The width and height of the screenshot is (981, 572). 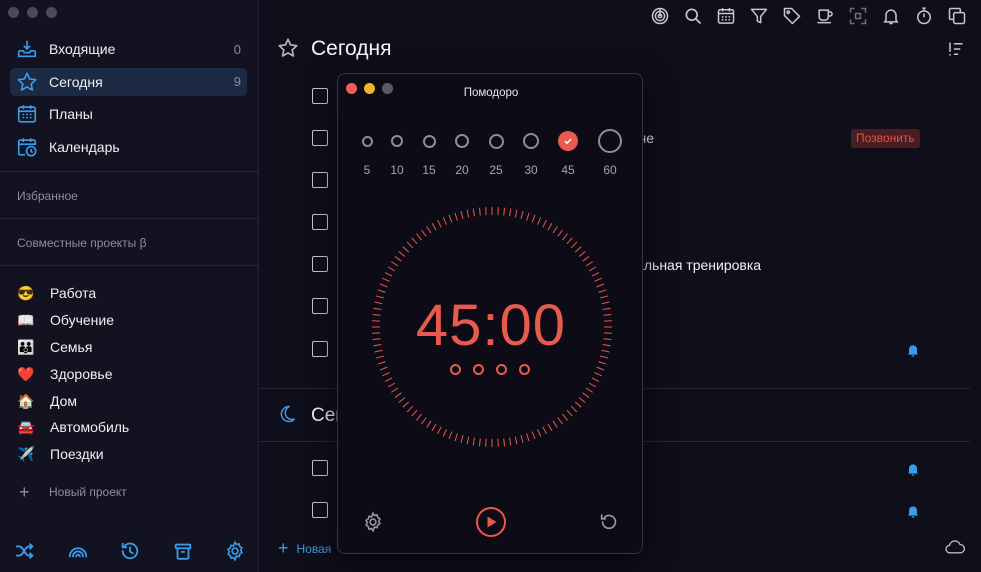 What do you see at coordinates (891, 16) in the screenshot?
I see `bell-icon` at bounding box center [891, 16].